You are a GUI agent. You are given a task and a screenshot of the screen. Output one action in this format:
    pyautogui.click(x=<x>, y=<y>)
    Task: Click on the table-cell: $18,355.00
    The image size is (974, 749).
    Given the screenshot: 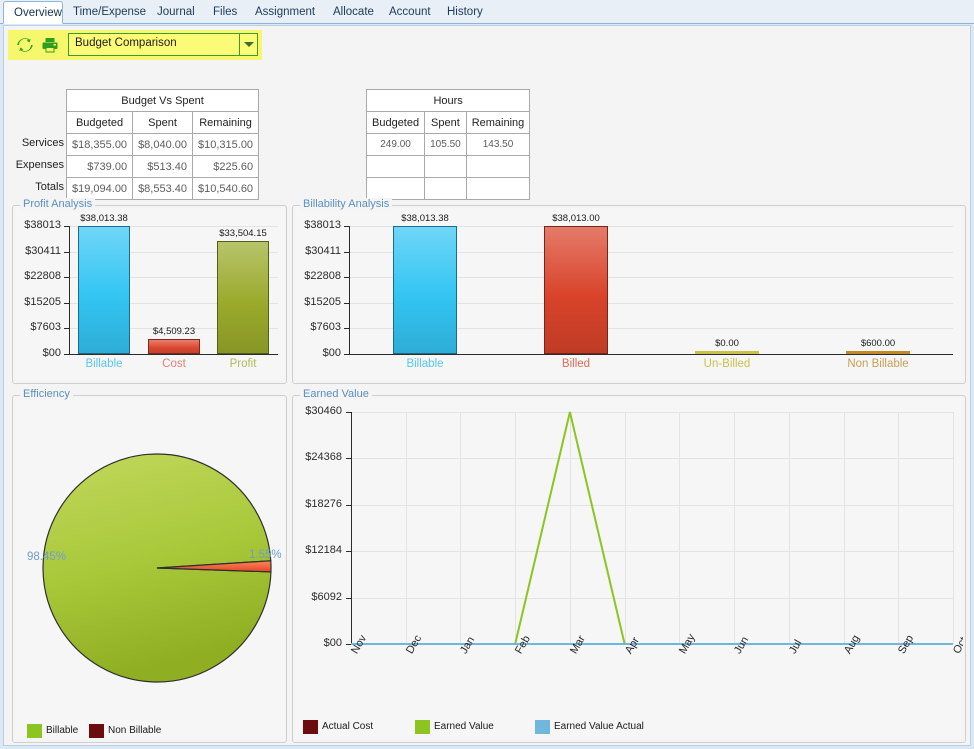 What is the action you would take?
    pyautogui.click(x=99, y=144)
    